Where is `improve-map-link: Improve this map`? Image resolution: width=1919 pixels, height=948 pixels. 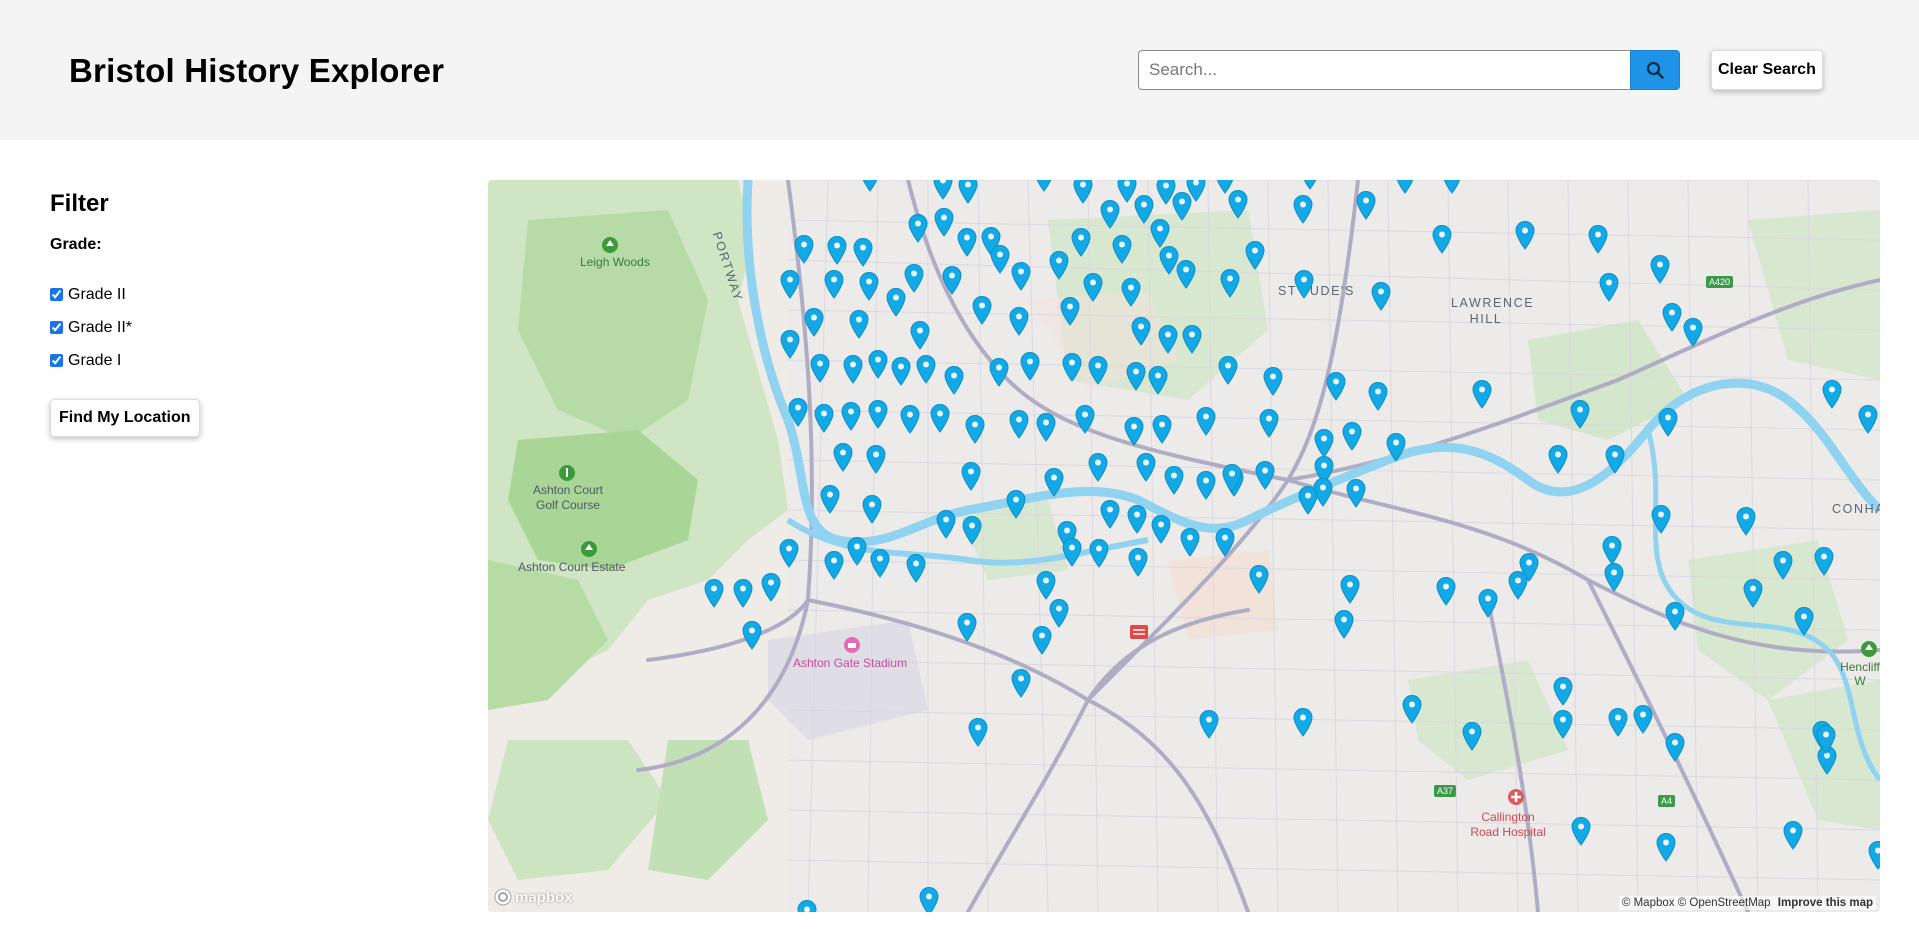
improve-map-link: Improve this map is located at coordinates (1825, 903).